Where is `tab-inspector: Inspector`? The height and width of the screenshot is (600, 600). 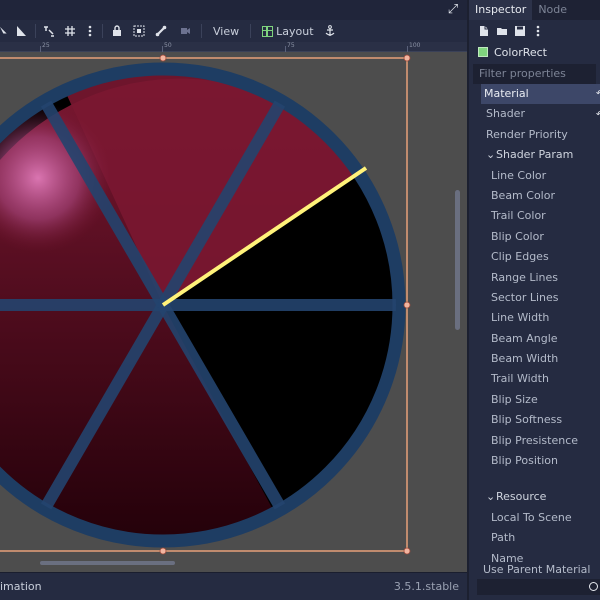
tab-inspector: Inspector is located at coordinates (501, 10).